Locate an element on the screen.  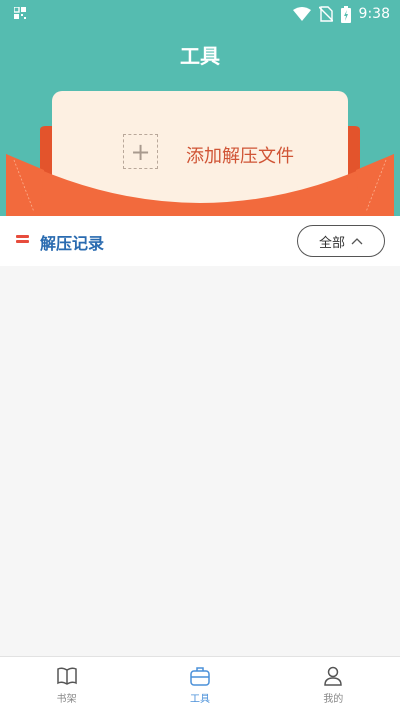
nav-label-profile: 我的 is located at coordinates (333, 699).